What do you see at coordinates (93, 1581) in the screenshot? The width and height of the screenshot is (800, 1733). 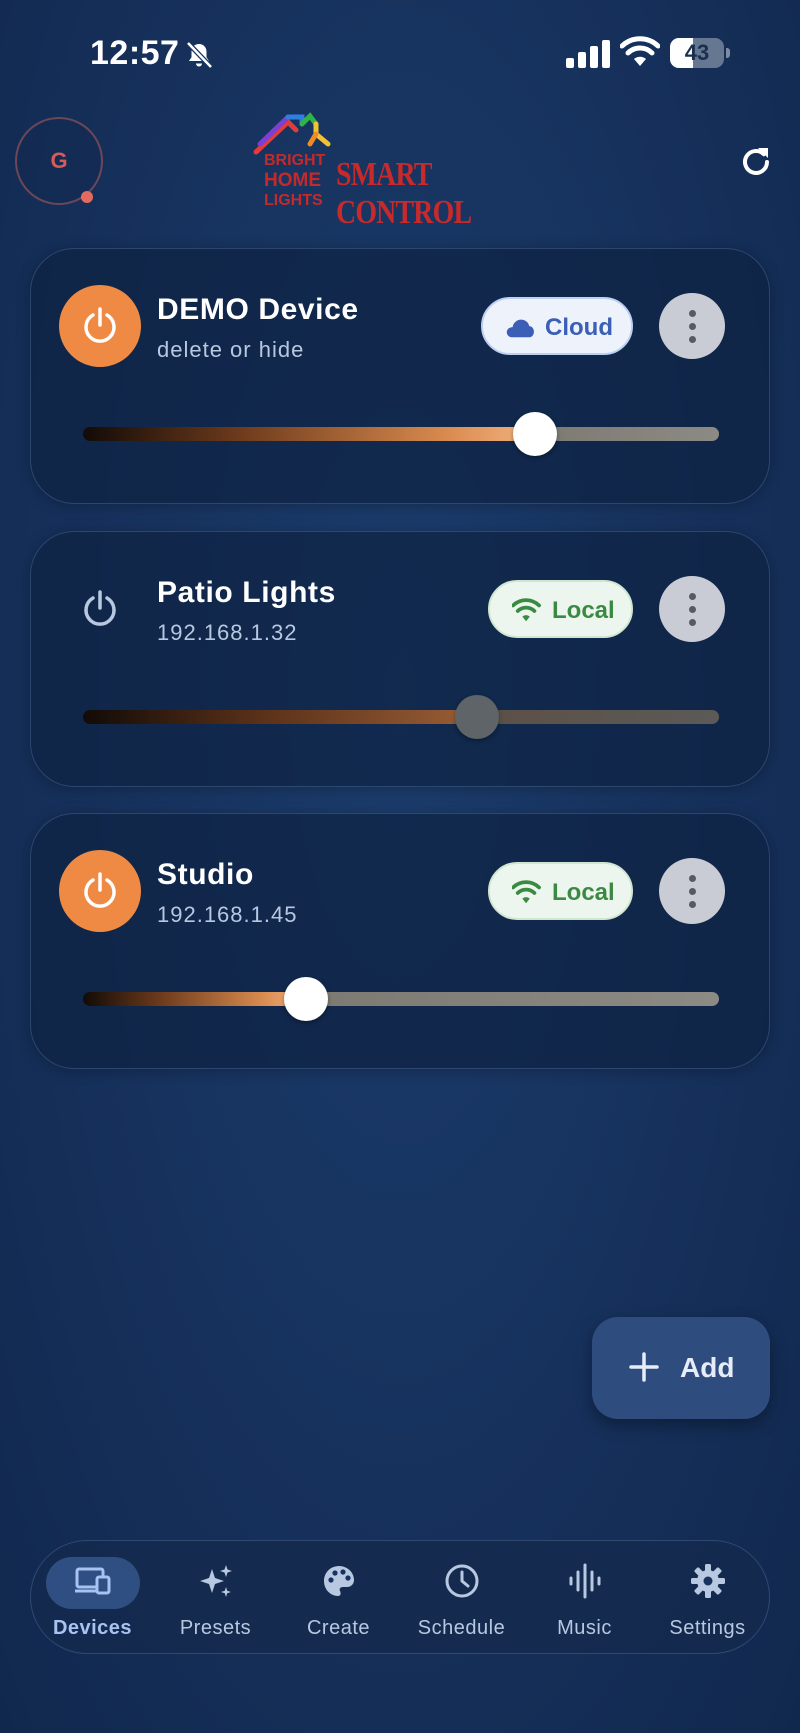 I see `devices-icon` at bounding box center [93, 1581].